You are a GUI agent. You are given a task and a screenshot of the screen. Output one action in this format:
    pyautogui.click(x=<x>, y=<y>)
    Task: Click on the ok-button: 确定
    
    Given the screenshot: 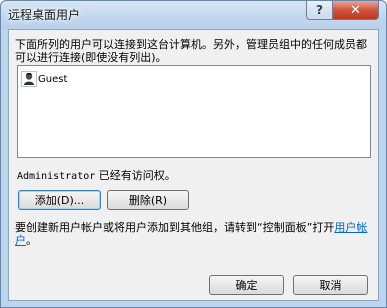 What is the action you would take?
    pyautogui.click(x=246, y=285)
    